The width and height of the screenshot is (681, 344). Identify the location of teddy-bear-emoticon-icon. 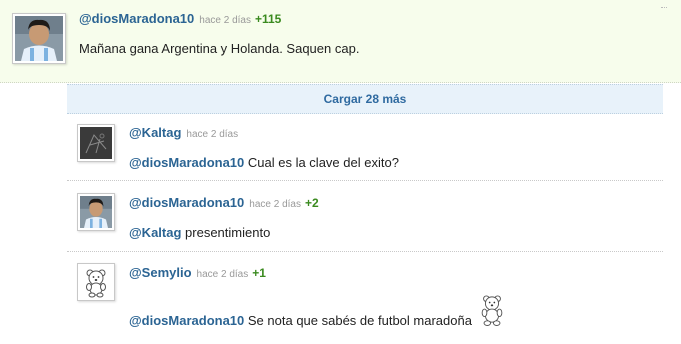
(492, 310).